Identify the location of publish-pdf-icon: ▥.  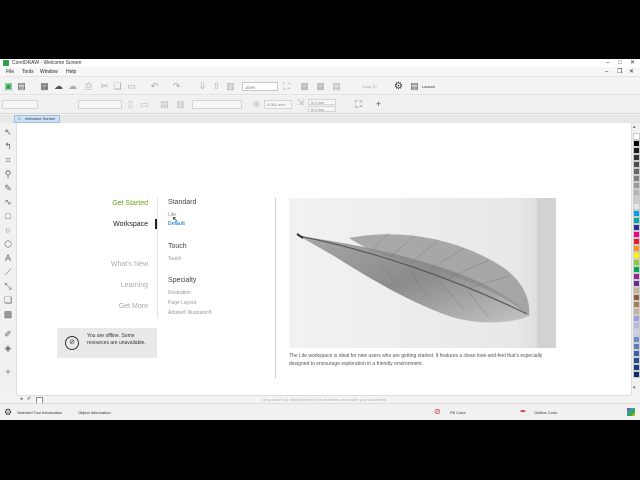
(230, 86).